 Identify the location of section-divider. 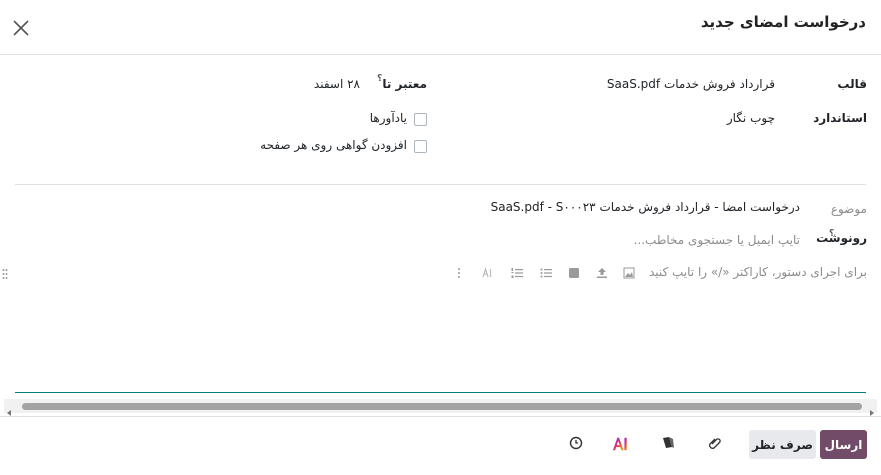
(440, 184).